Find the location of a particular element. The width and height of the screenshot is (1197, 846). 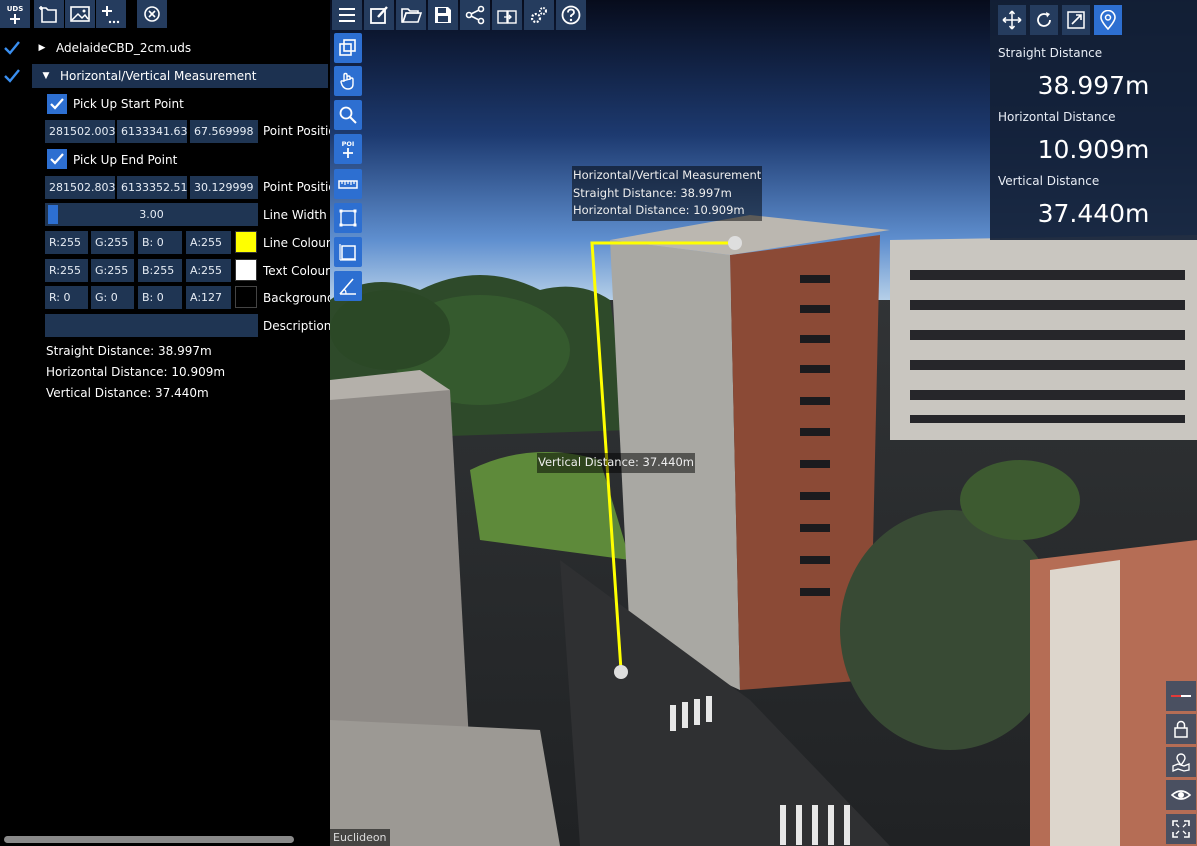

move-icon is located at coordinates (1012, 20).